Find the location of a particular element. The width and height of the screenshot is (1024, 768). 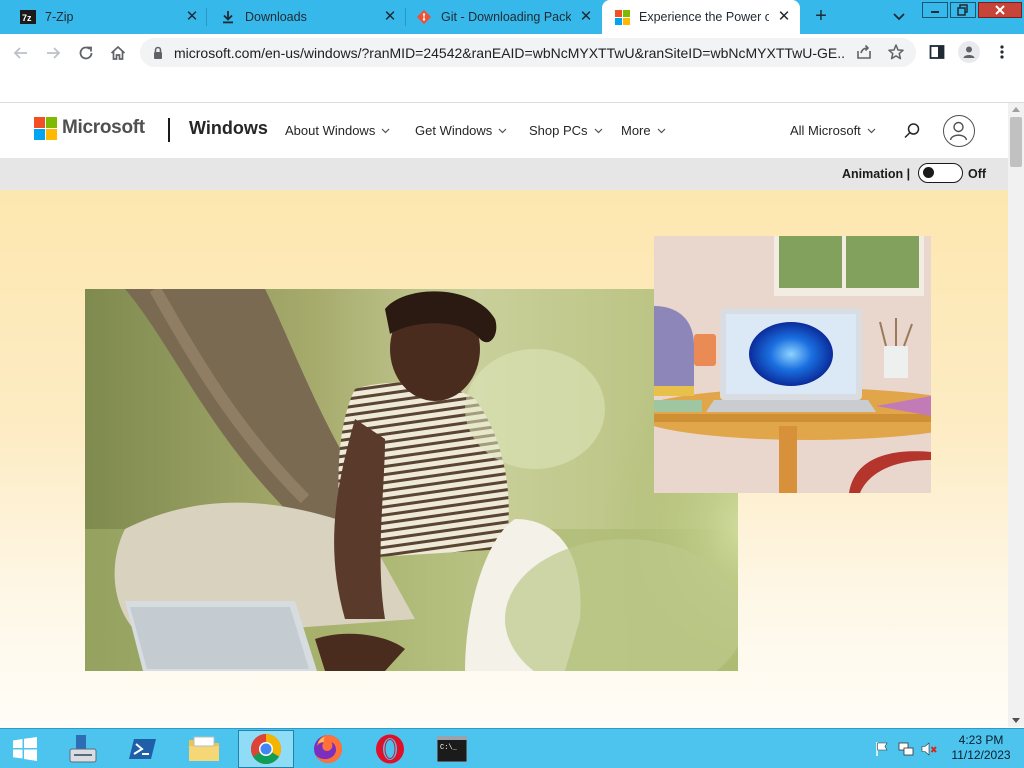

tab-separator is located at coordinates (206, 17).